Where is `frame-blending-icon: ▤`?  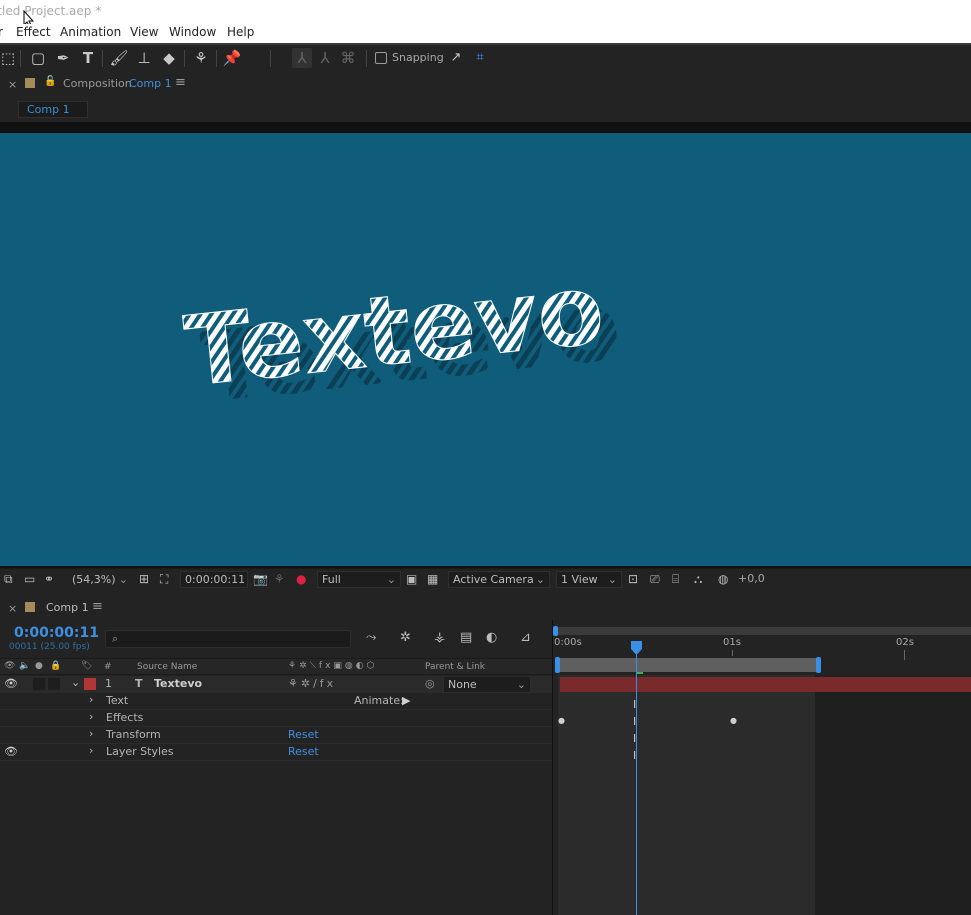 frame-blending-icon: ▤ is located at coordinates (466, 637).